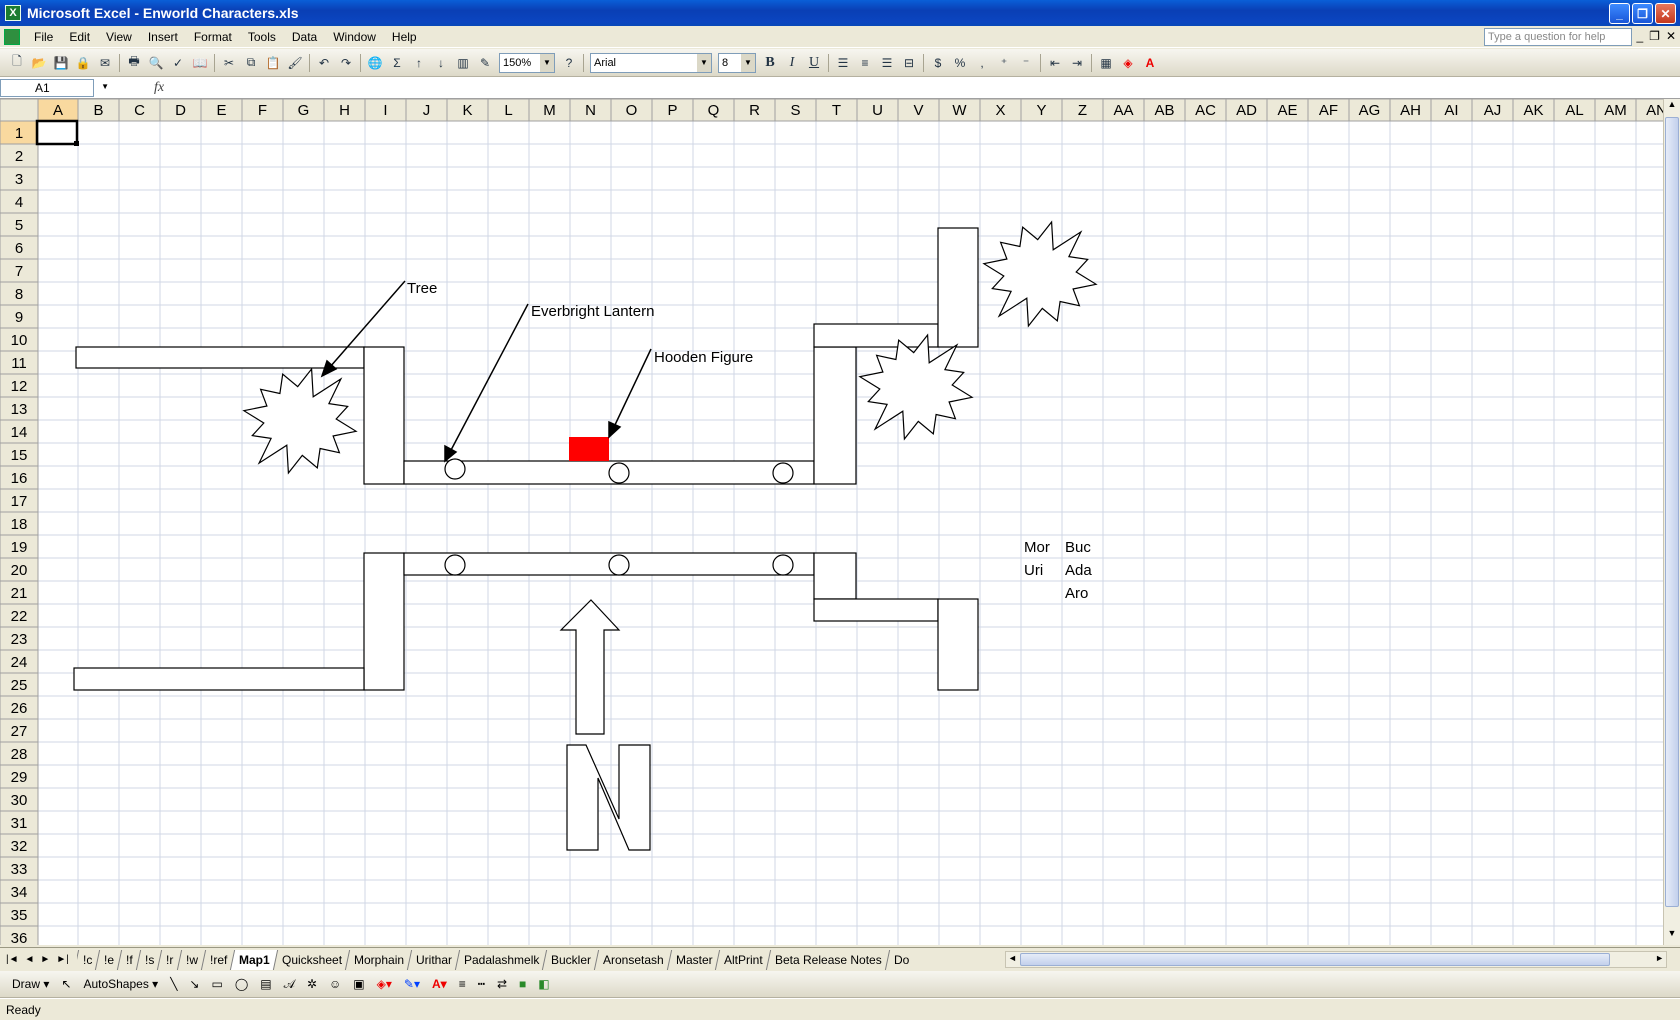 The image size is (1680, 1020). Describe the element at coordinates (354, 37) in the screenshot. I see `menu-window: Window` at that location.